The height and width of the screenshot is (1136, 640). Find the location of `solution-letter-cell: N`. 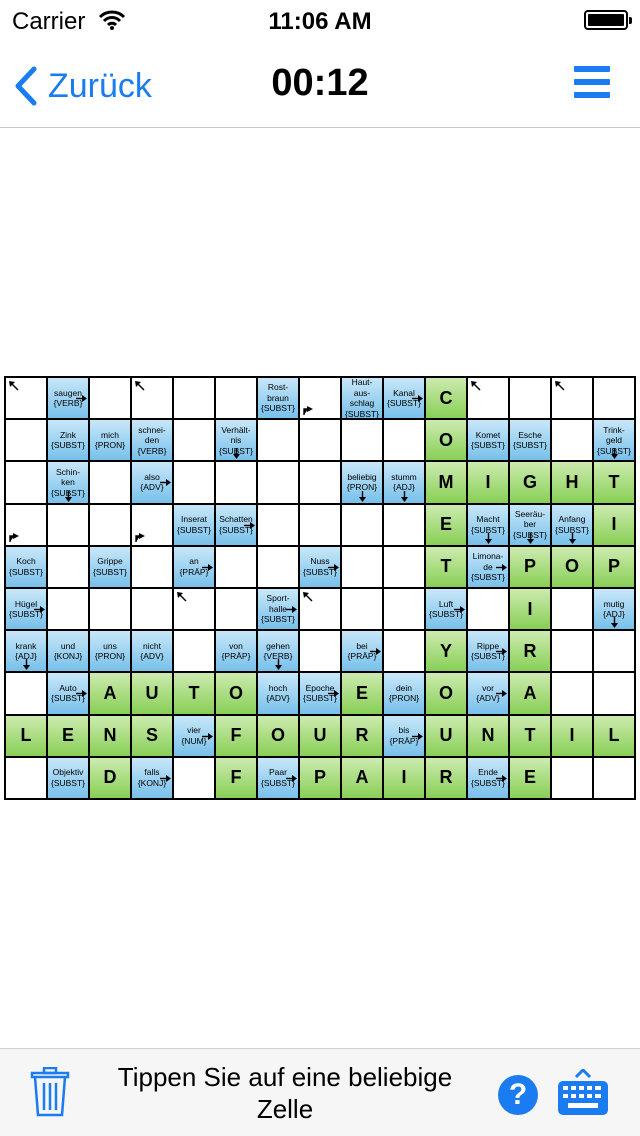

solution-letter-cell: N is located at coordinates (488, 735).